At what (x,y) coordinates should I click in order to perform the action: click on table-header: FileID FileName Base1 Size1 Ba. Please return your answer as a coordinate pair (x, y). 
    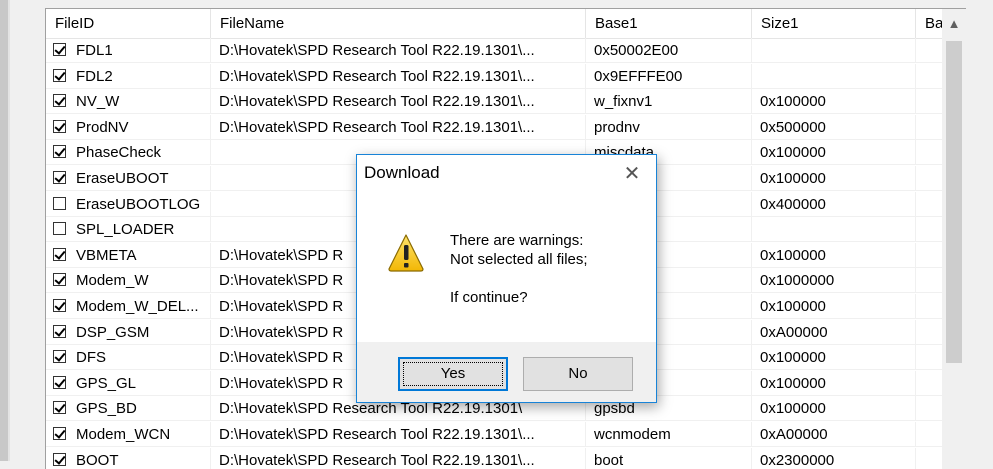
    Looking at the image, I should click on (496, 24).